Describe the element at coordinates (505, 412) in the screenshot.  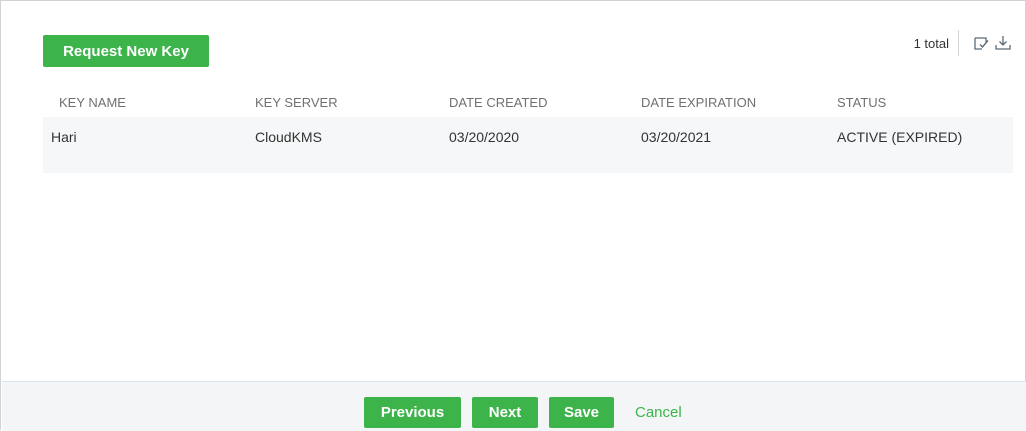
I see `next-button: Next` at that location.